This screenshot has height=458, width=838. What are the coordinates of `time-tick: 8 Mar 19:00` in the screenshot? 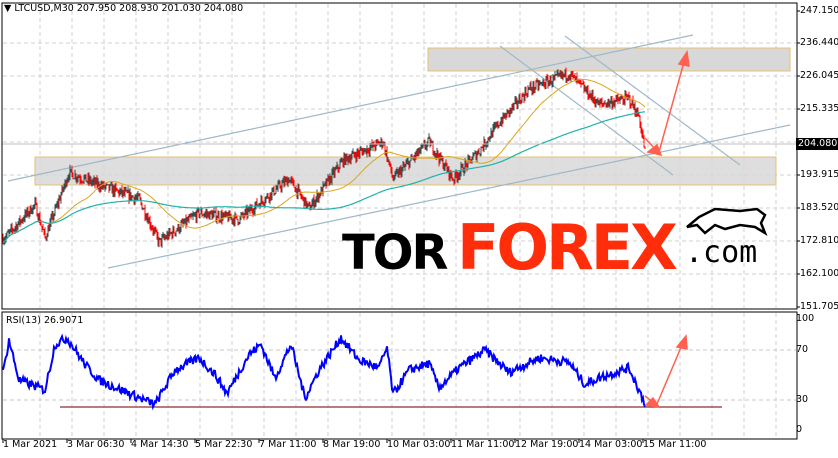 It's located at (352, 444).